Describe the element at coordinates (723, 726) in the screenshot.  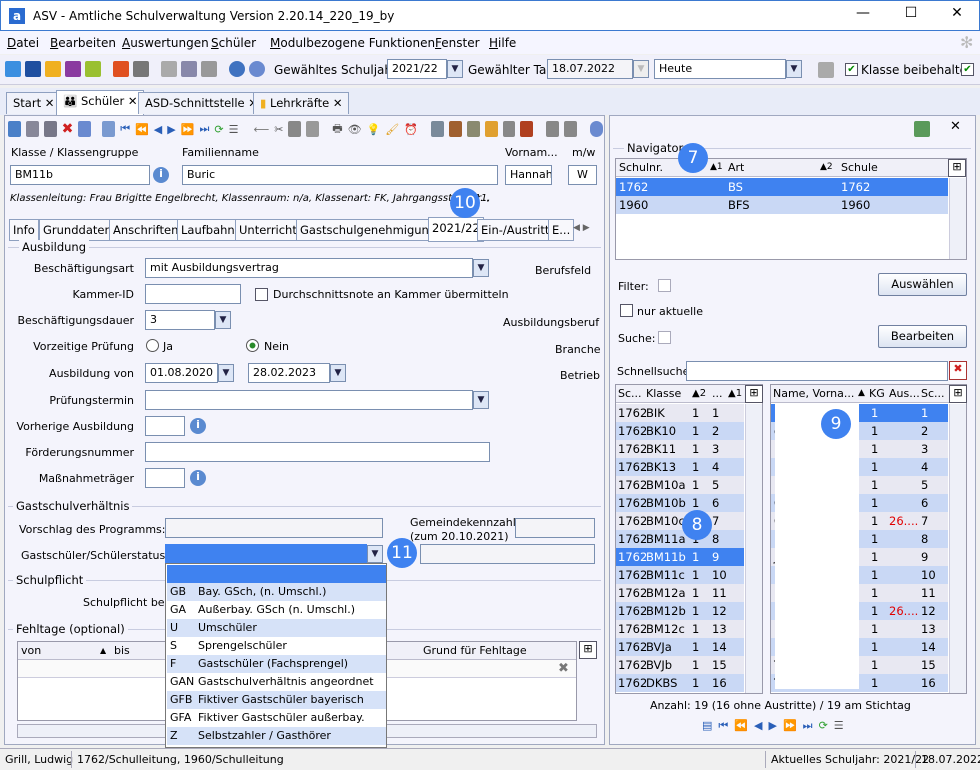
I see `first-icon: ⏮` at that location.